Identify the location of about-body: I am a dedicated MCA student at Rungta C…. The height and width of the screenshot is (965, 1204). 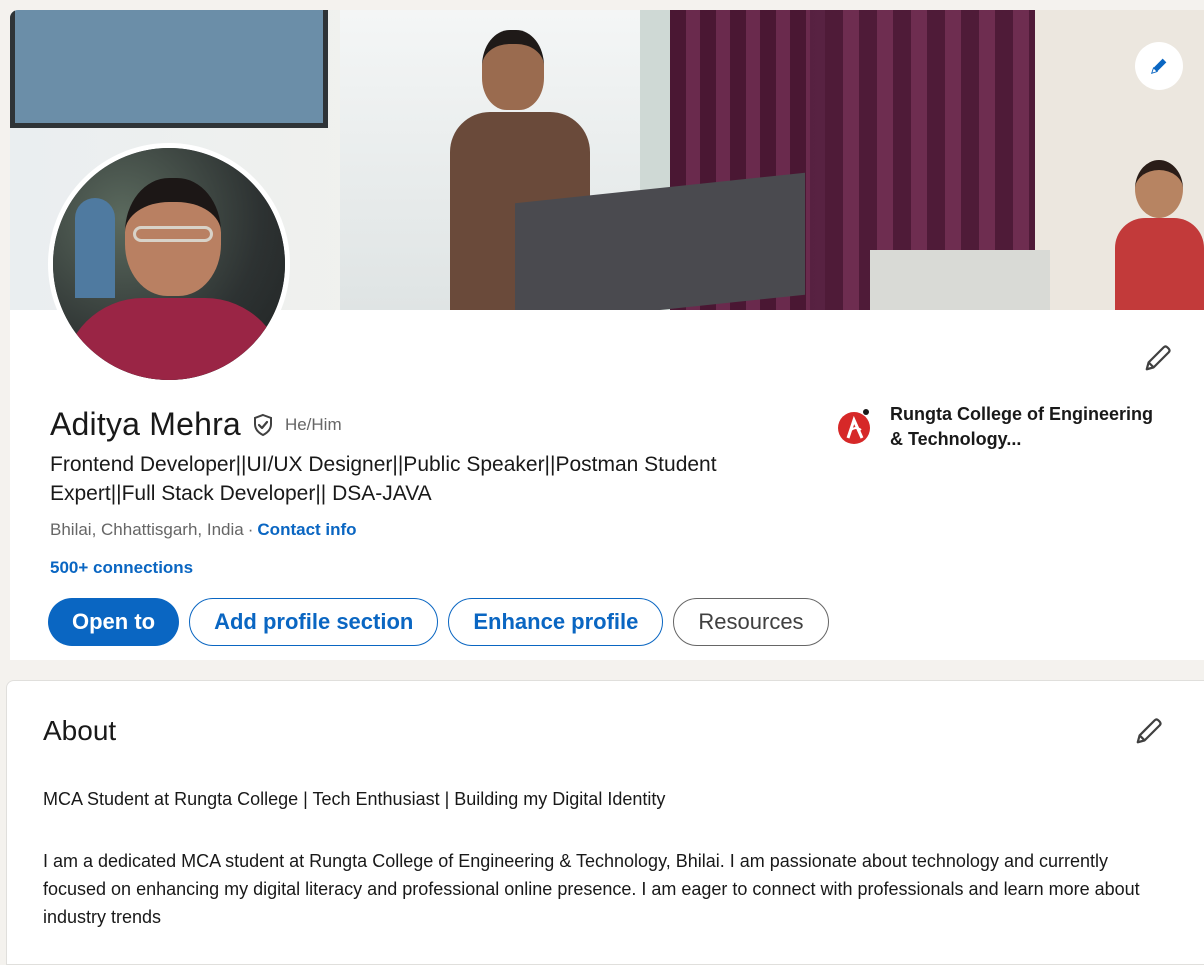
(591, 889).